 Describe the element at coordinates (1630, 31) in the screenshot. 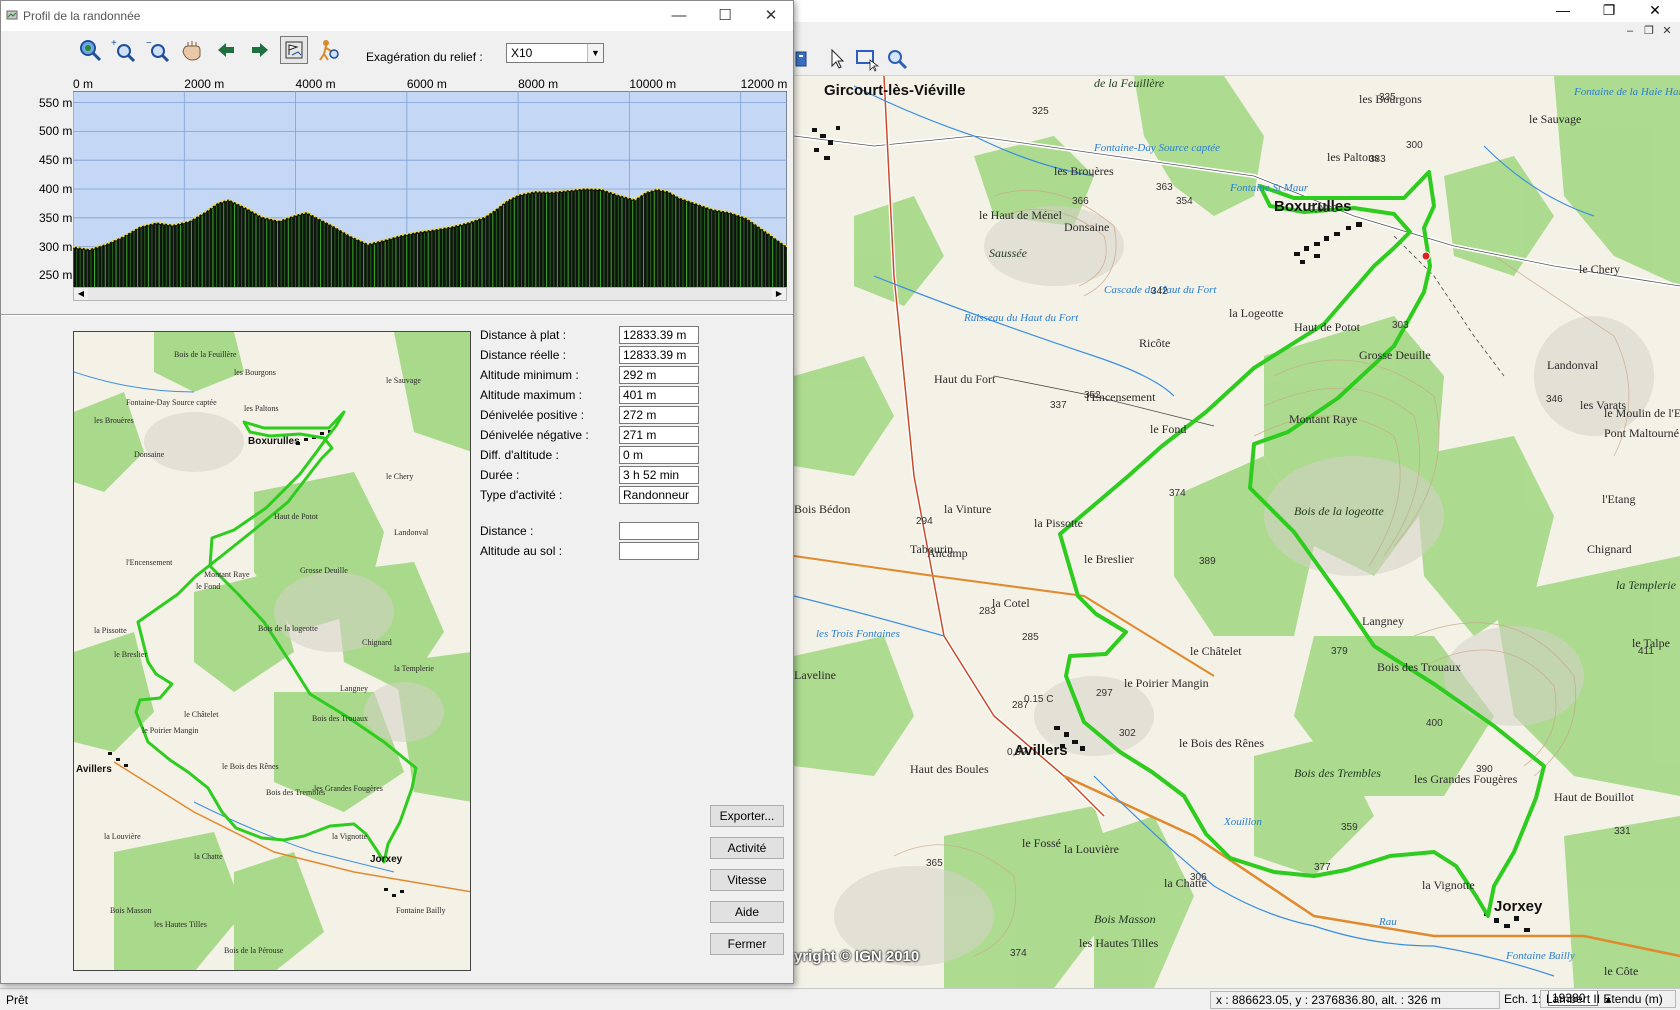

I see `mdi-minimize-button: –` at that location.